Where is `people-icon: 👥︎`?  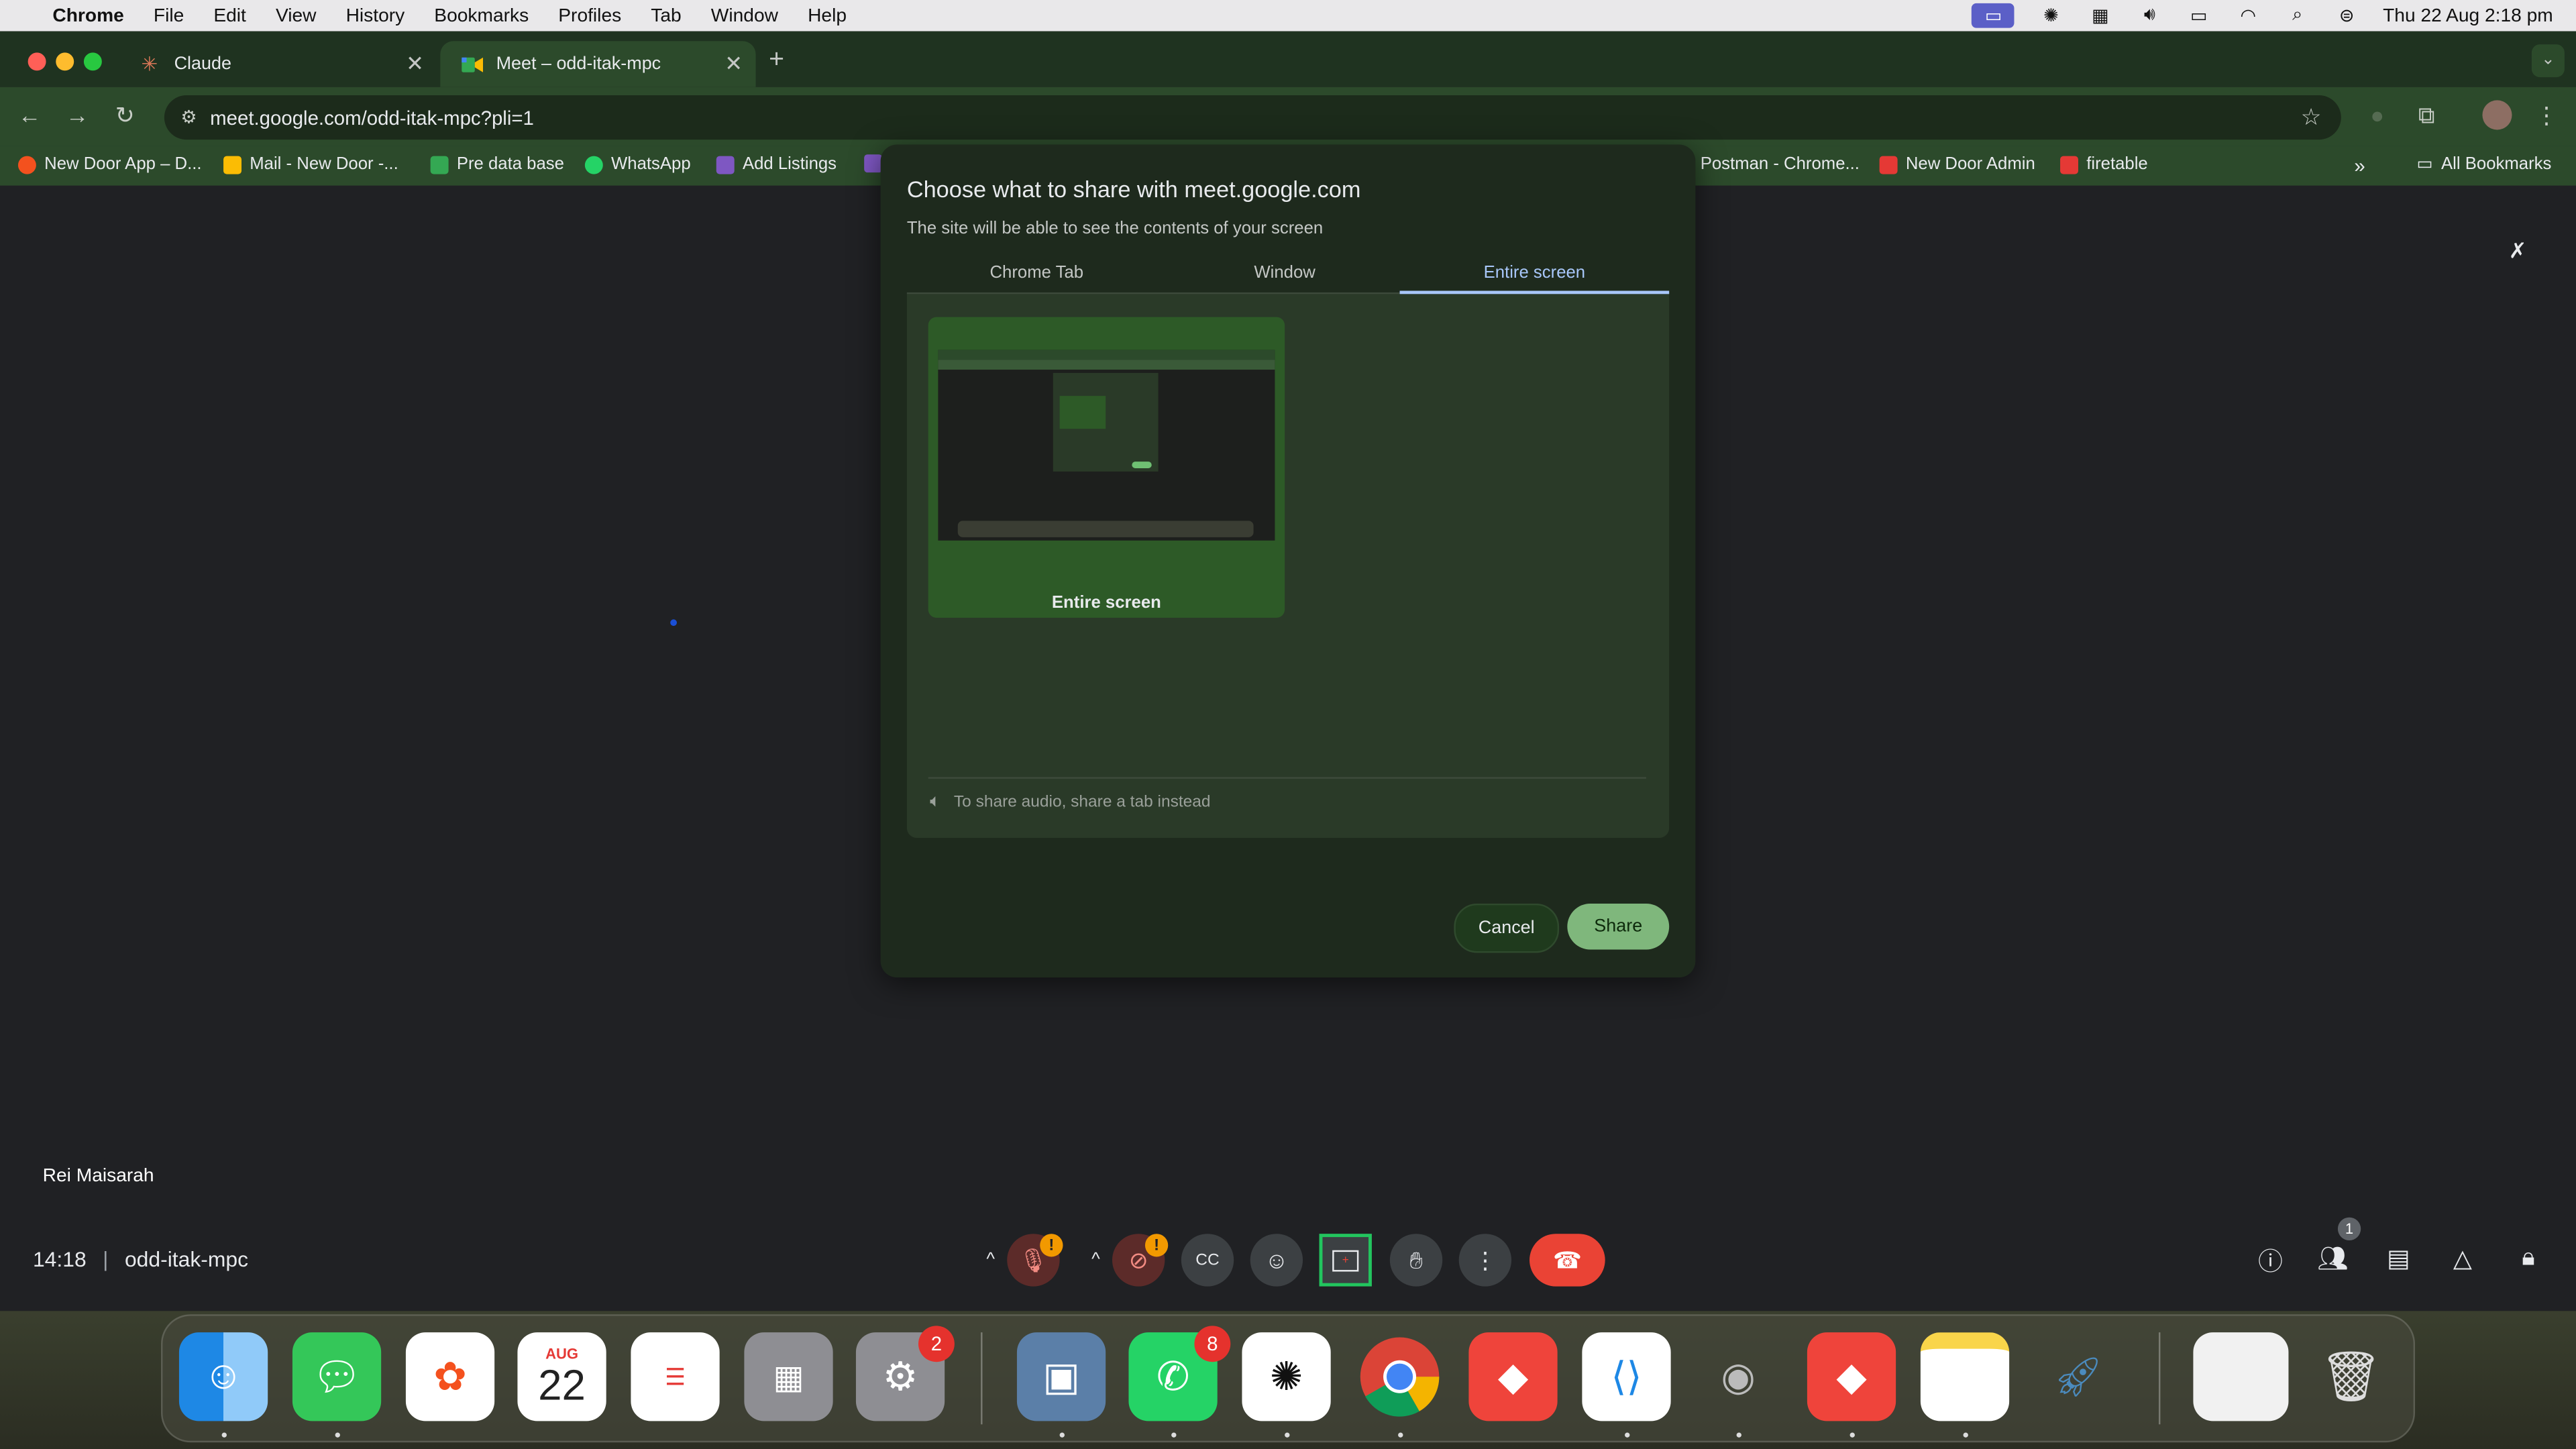
people-icon: 👥︎ is located at coordinates (2333, 1260).